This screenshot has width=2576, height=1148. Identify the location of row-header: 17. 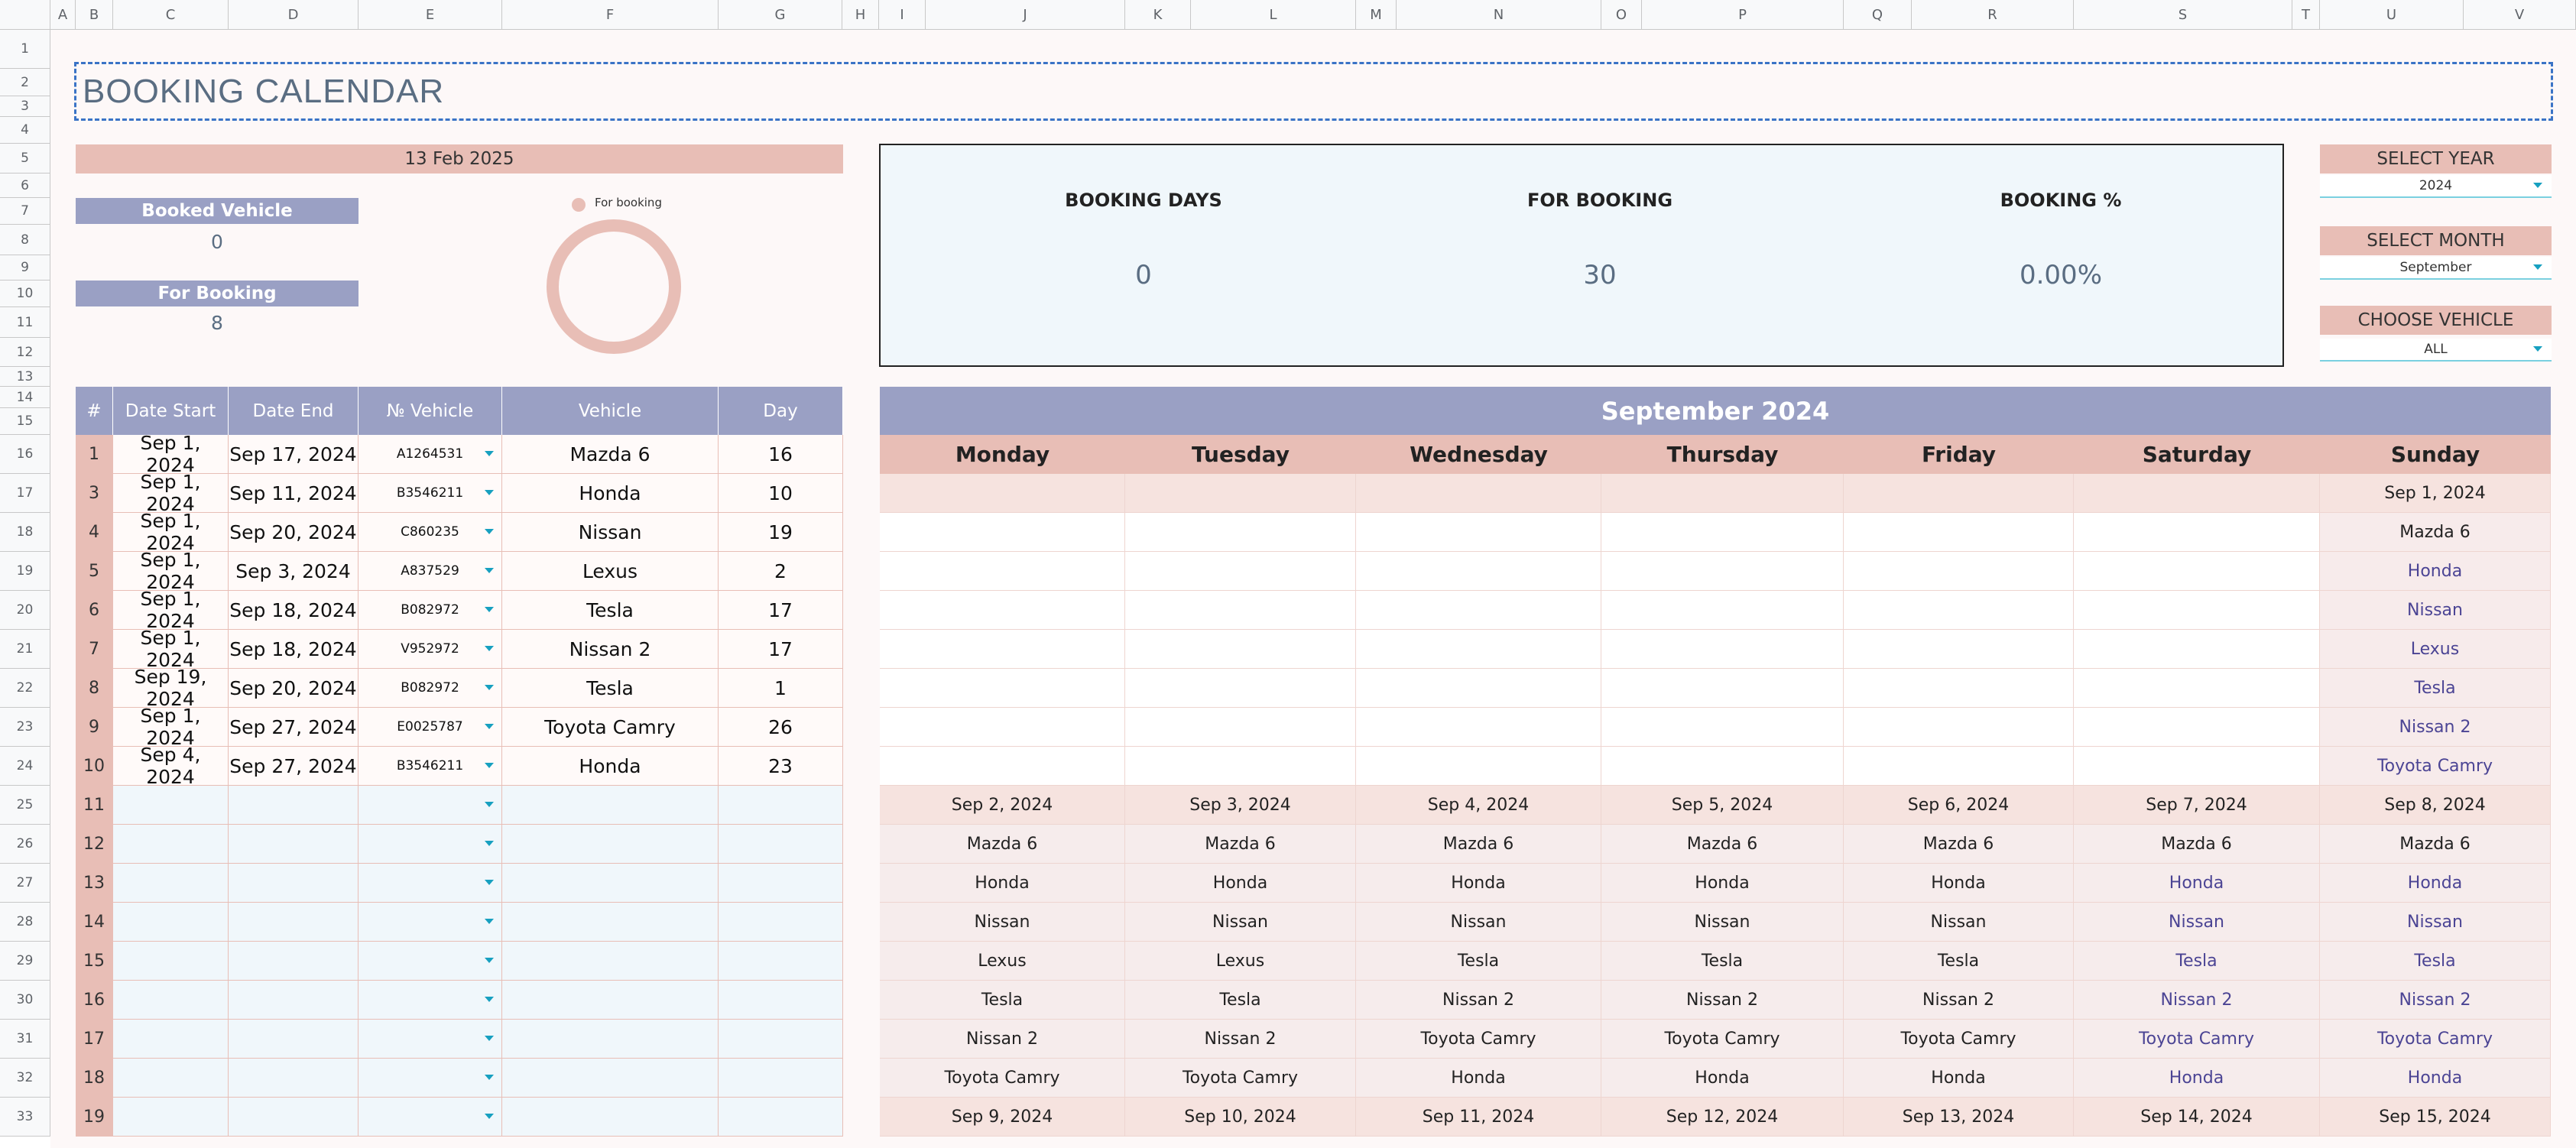
(25, 494).